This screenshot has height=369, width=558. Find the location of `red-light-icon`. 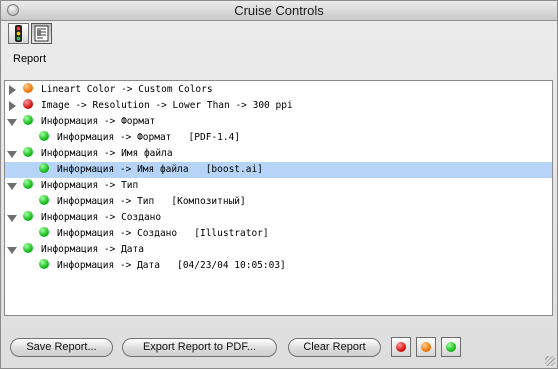

red-light-icon is located at coordinates (401, 347).